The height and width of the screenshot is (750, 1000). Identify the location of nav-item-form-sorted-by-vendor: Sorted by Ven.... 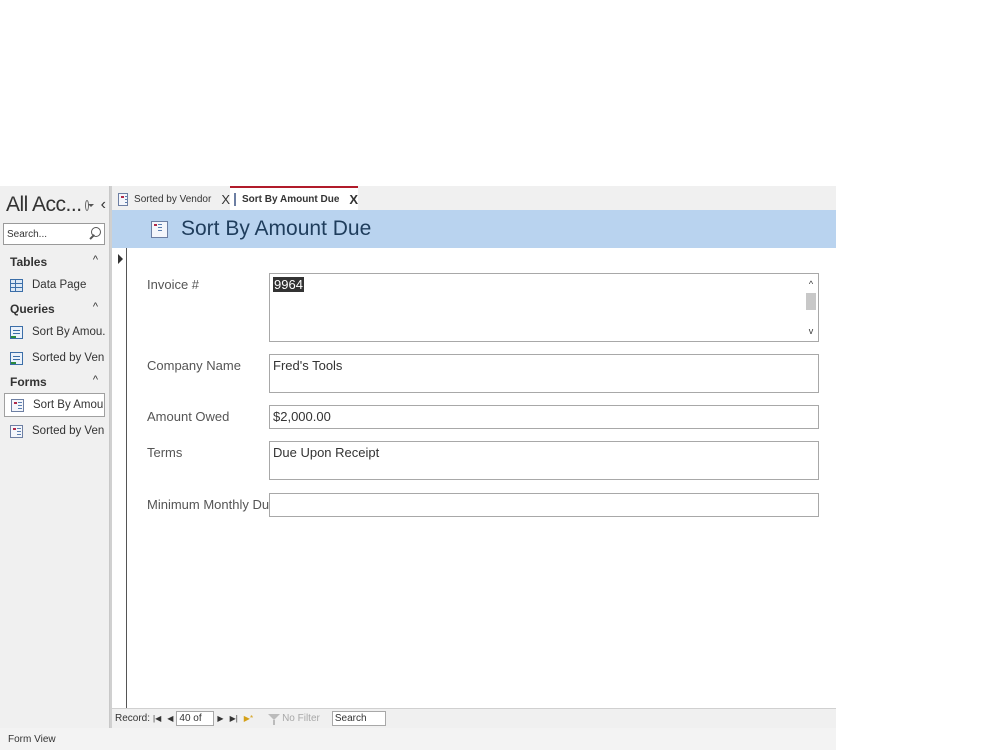
(54, 431).